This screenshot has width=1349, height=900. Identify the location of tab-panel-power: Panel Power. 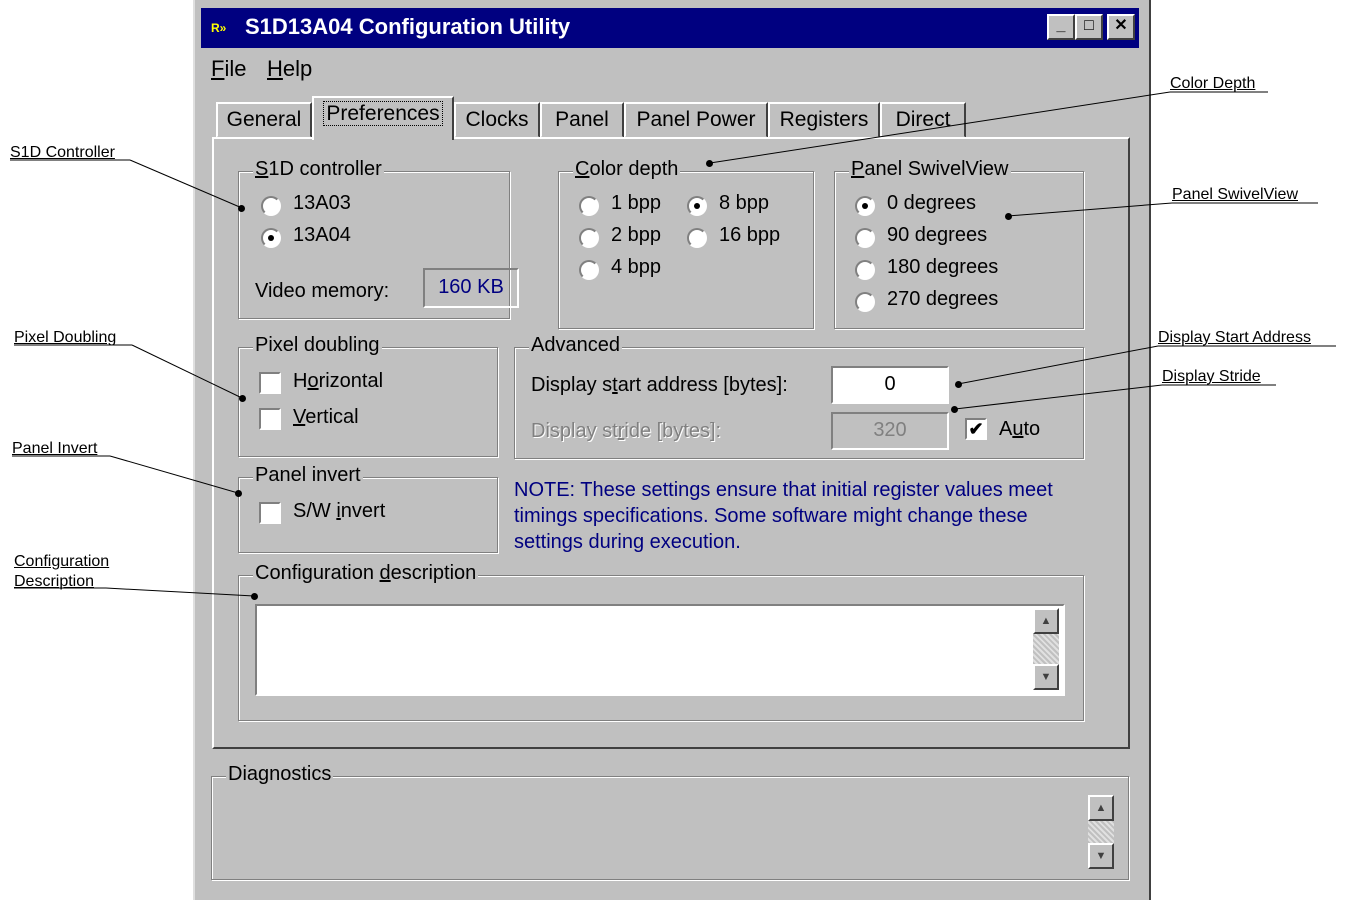
(696, 120).